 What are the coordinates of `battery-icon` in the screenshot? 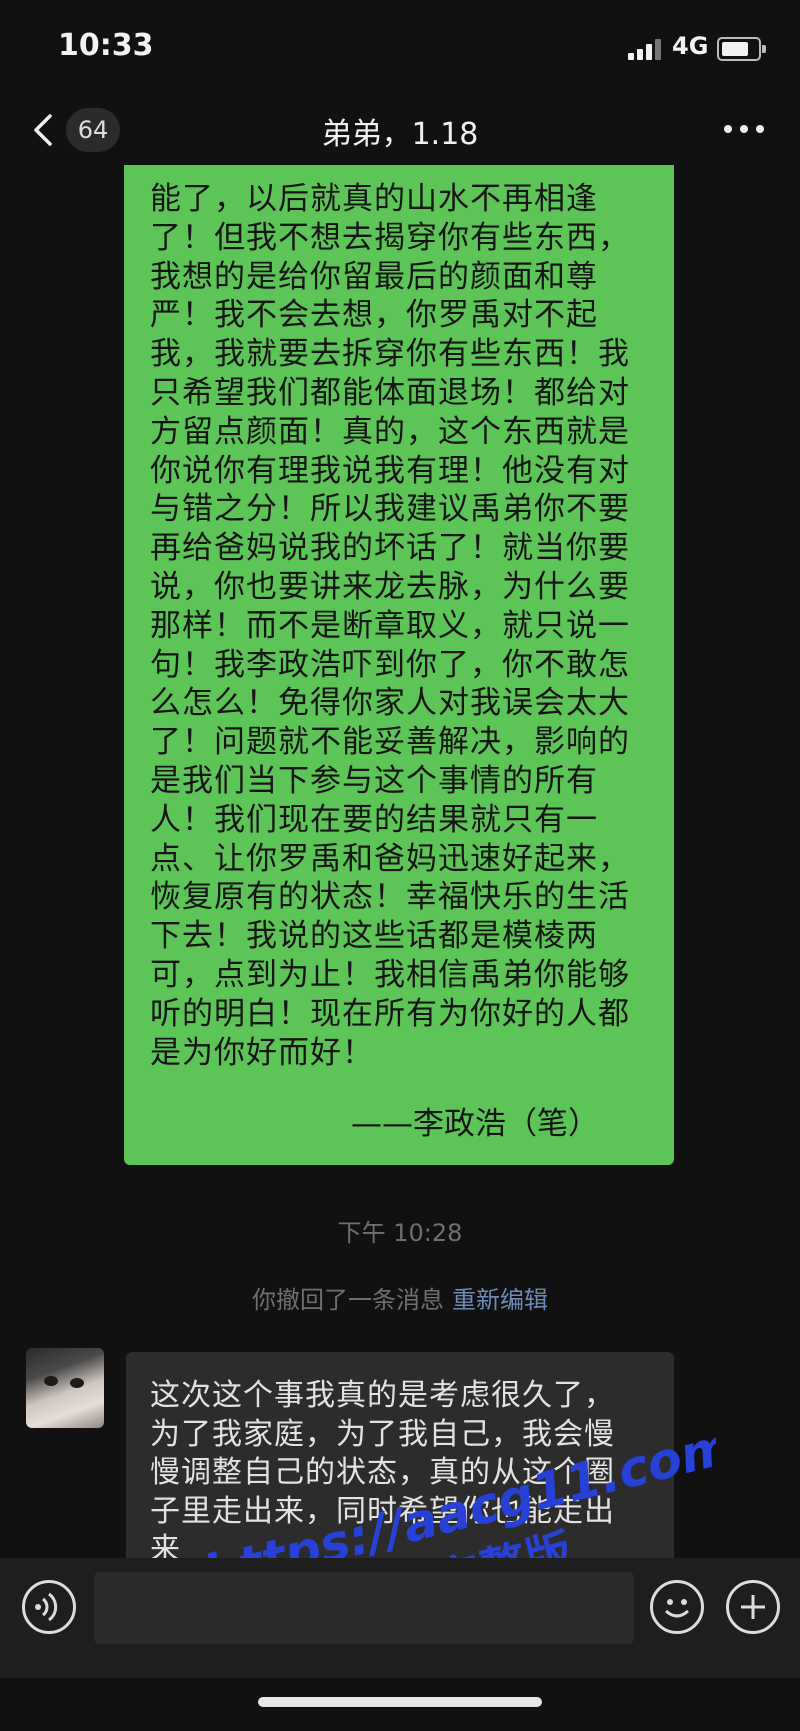 It's located at (741, 49).